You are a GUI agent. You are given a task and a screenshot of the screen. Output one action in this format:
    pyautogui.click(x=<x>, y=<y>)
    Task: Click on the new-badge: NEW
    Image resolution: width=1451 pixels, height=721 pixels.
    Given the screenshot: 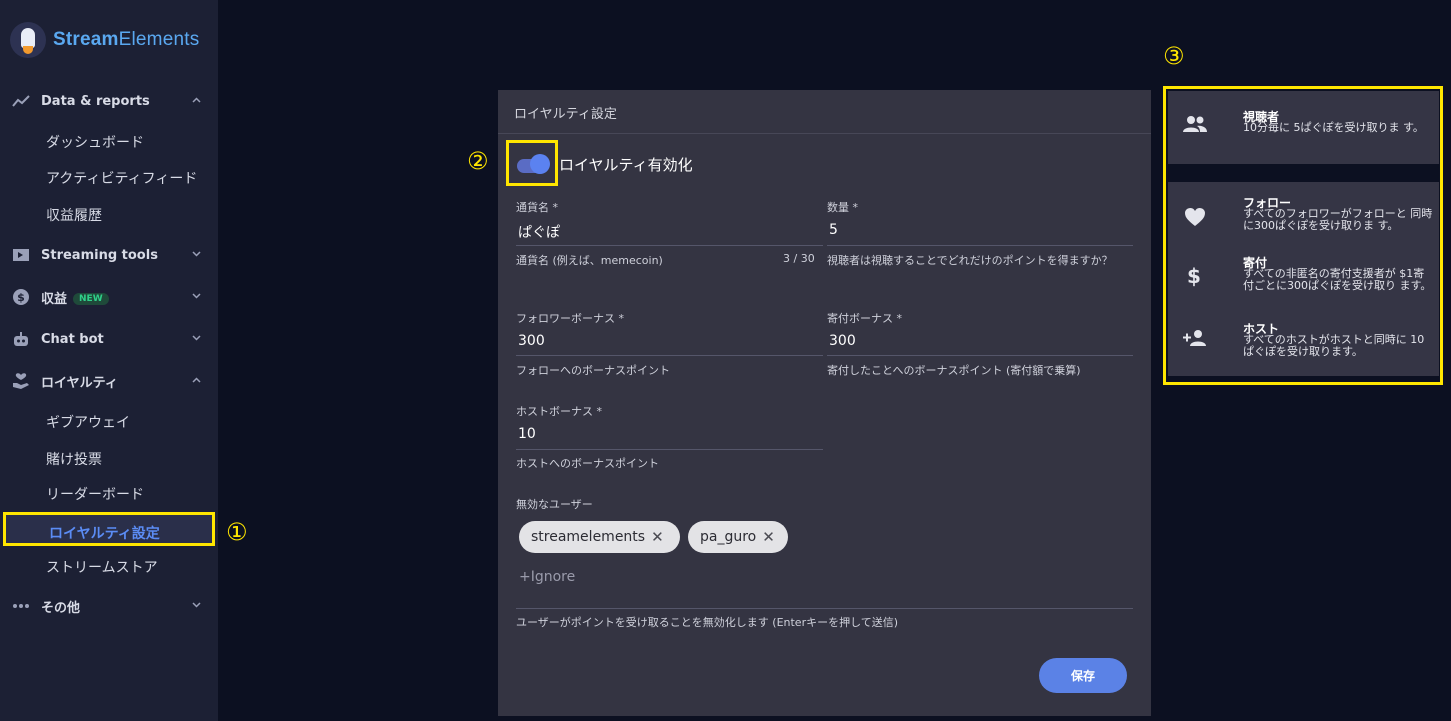 What is the action you would take?
    pyautogui.click(x=91, y=299)
    